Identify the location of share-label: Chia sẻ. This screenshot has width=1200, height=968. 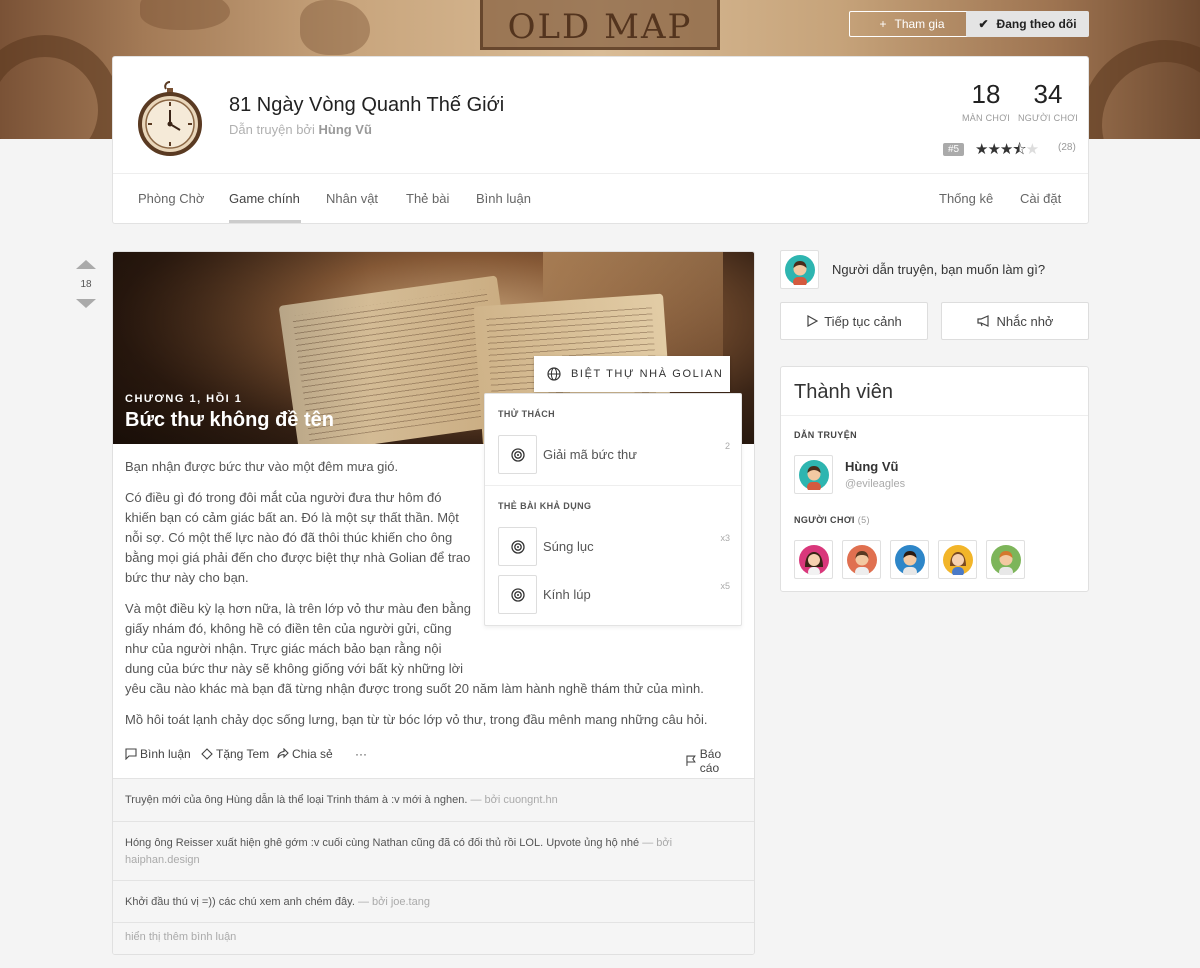
(312, 754).